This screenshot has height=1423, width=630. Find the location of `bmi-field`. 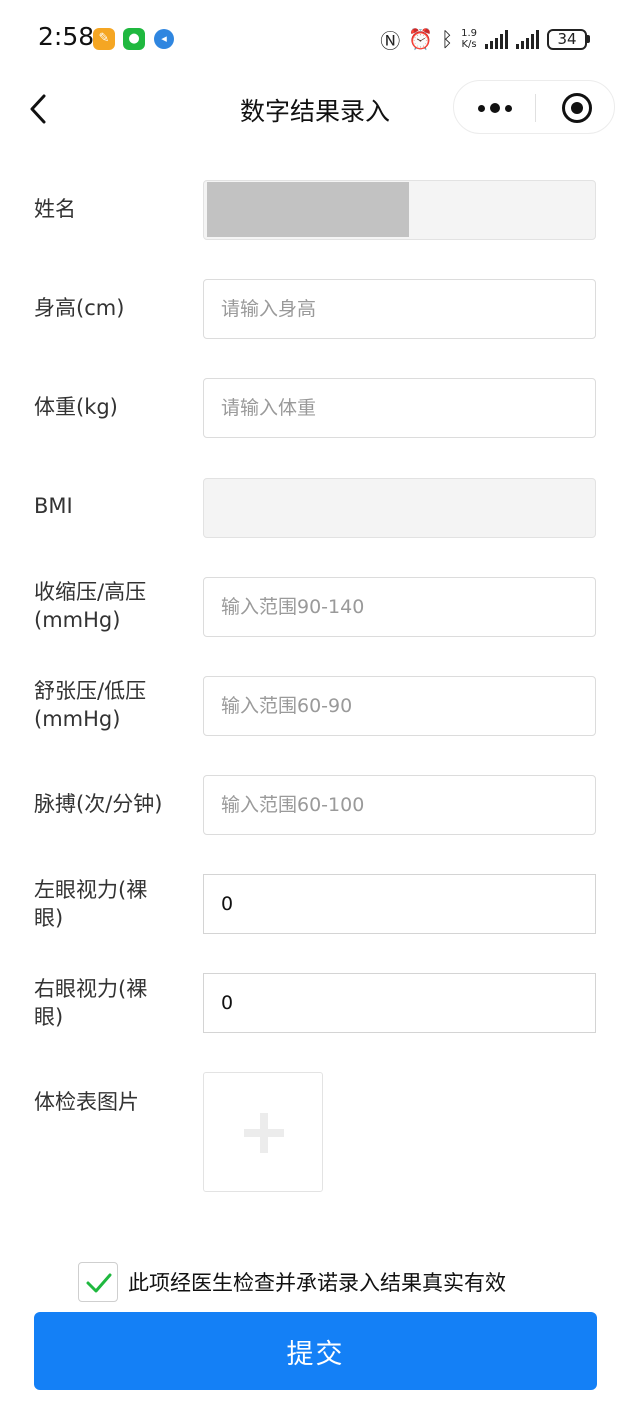

bmi-field is located at coordinates (399, 508).